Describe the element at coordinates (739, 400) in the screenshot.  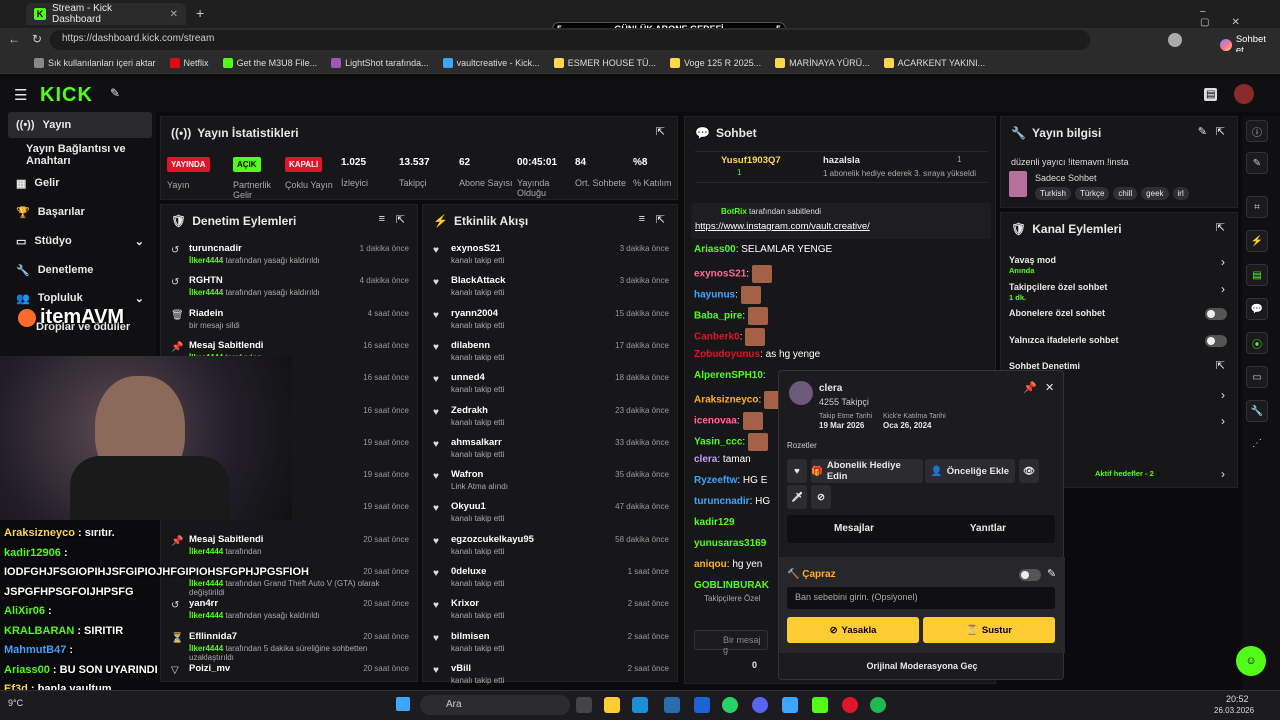
I see `chat-message: Araksizneyco:` at that location.